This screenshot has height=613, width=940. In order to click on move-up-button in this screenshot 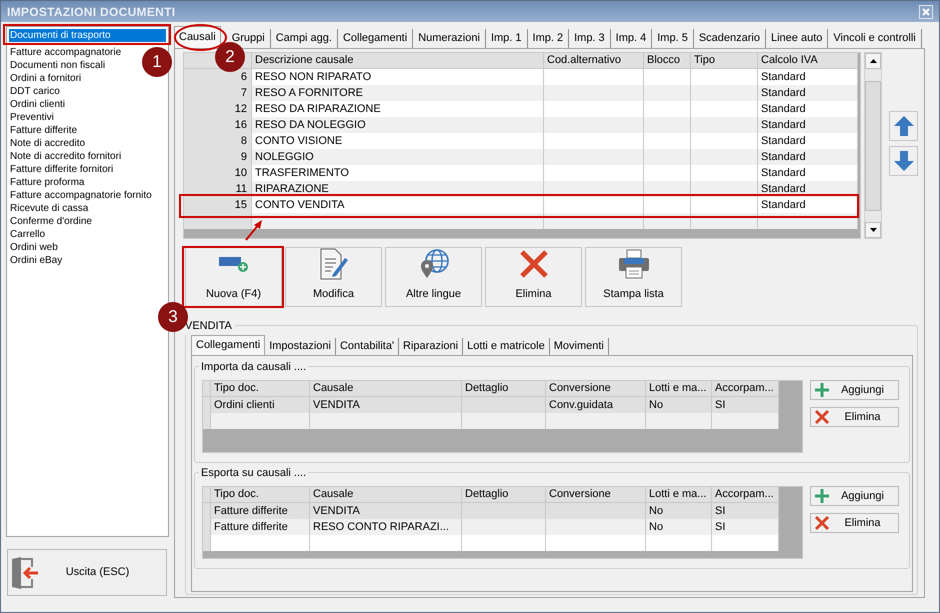, I will do `click(903, 126)`.